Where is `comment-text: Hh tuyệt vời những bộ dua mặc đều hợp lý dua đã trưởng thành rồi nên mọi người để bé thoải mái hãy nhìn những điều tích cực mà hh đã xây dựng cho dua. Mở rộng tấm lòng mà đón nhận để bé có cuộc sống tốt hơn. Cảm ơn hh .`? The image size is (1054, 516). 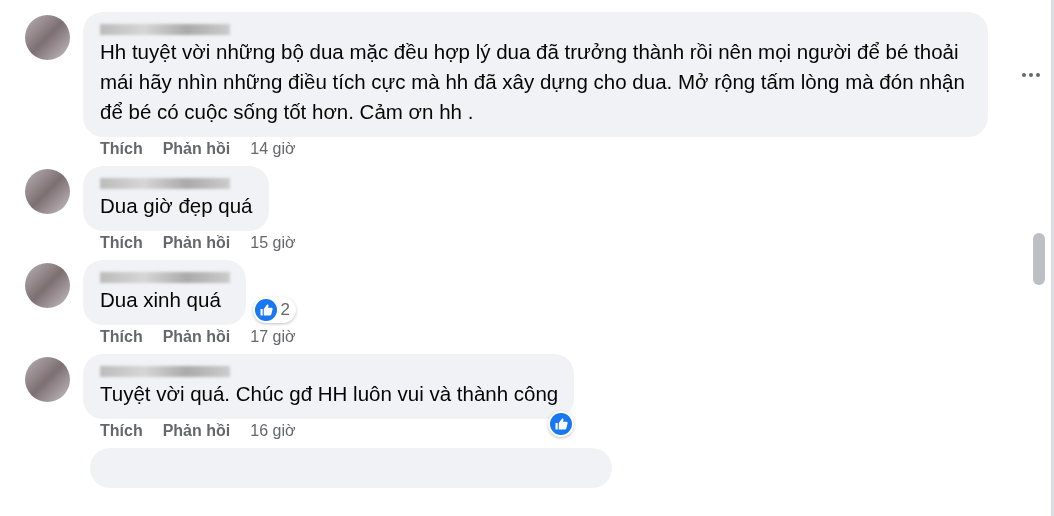
comment-text: Hh tuyệt vời những bộ dua mặc đều hợp lý dua đã trưởng thành rồi nên mọi người để bé thoải mái hãy nhìn những điều tích cực mà hh đã xây dựng cho dua. Mở rộng tấm lòng mà đón nhận để bé có cuộc sống tốt hơn. Cảm ơn hh . is located at coordinates (533, 82).